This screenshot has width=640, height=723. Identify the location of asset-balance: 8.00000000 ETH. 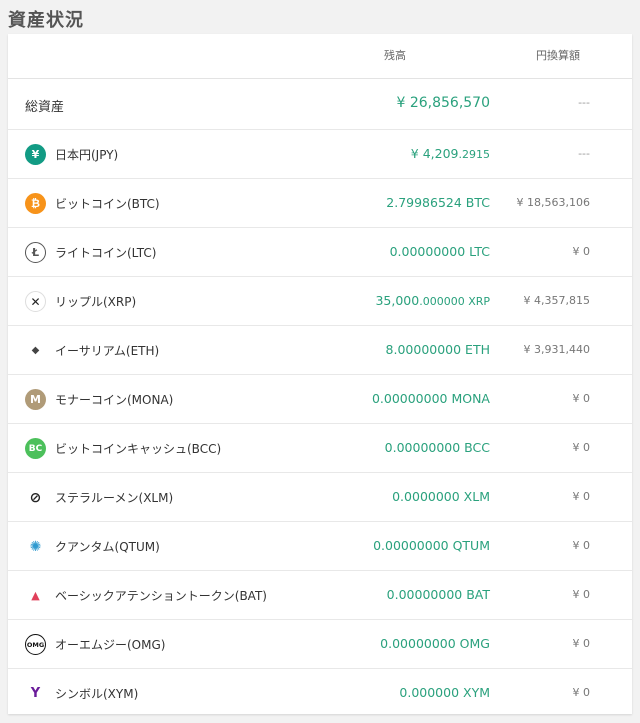
(438, 349).